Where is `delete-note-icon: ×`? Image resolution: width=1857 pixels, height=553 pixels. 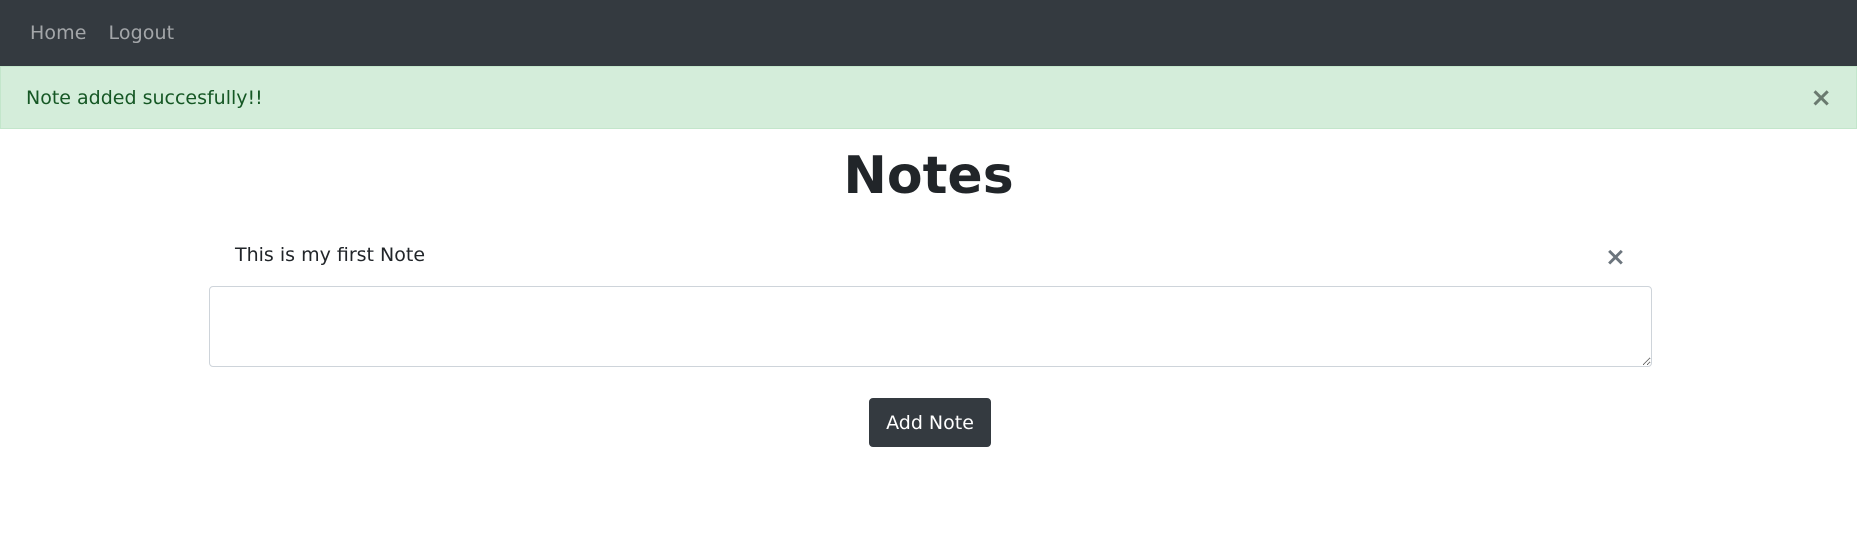
delete-note-icon: × is located at coordinates (1615, 256).